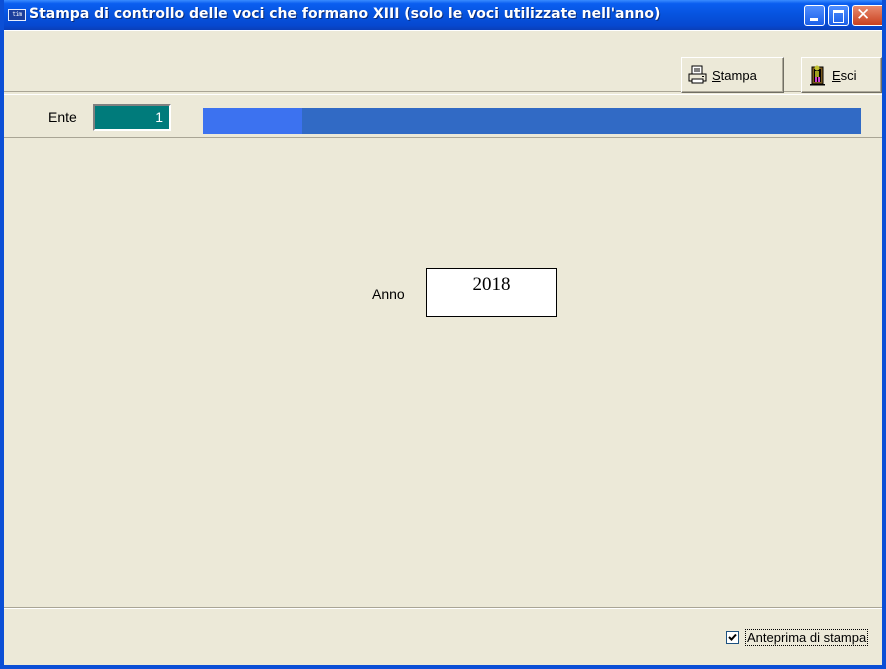  I want to click on progress-fill, so click(252, 121).